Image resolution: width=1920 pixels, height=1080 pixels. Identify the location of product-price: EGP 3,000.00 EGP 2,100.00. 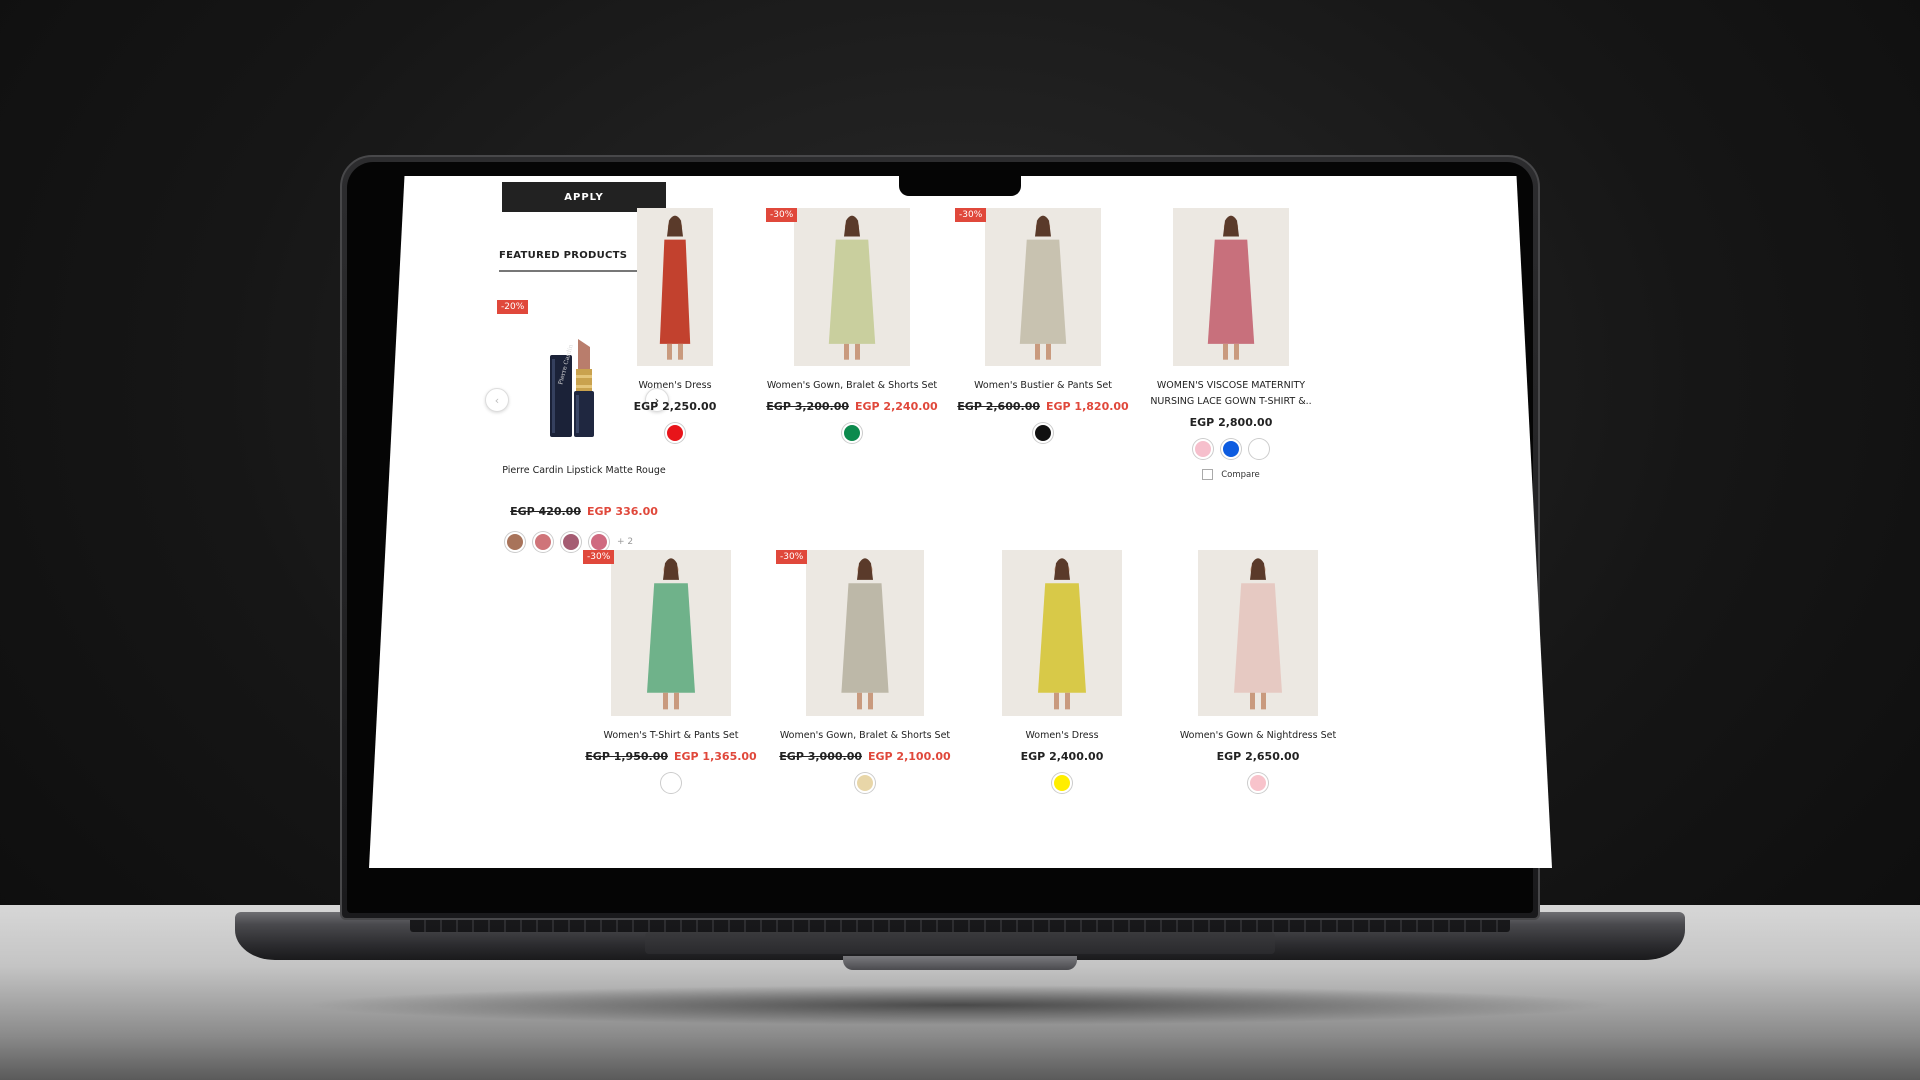
(865, 756).